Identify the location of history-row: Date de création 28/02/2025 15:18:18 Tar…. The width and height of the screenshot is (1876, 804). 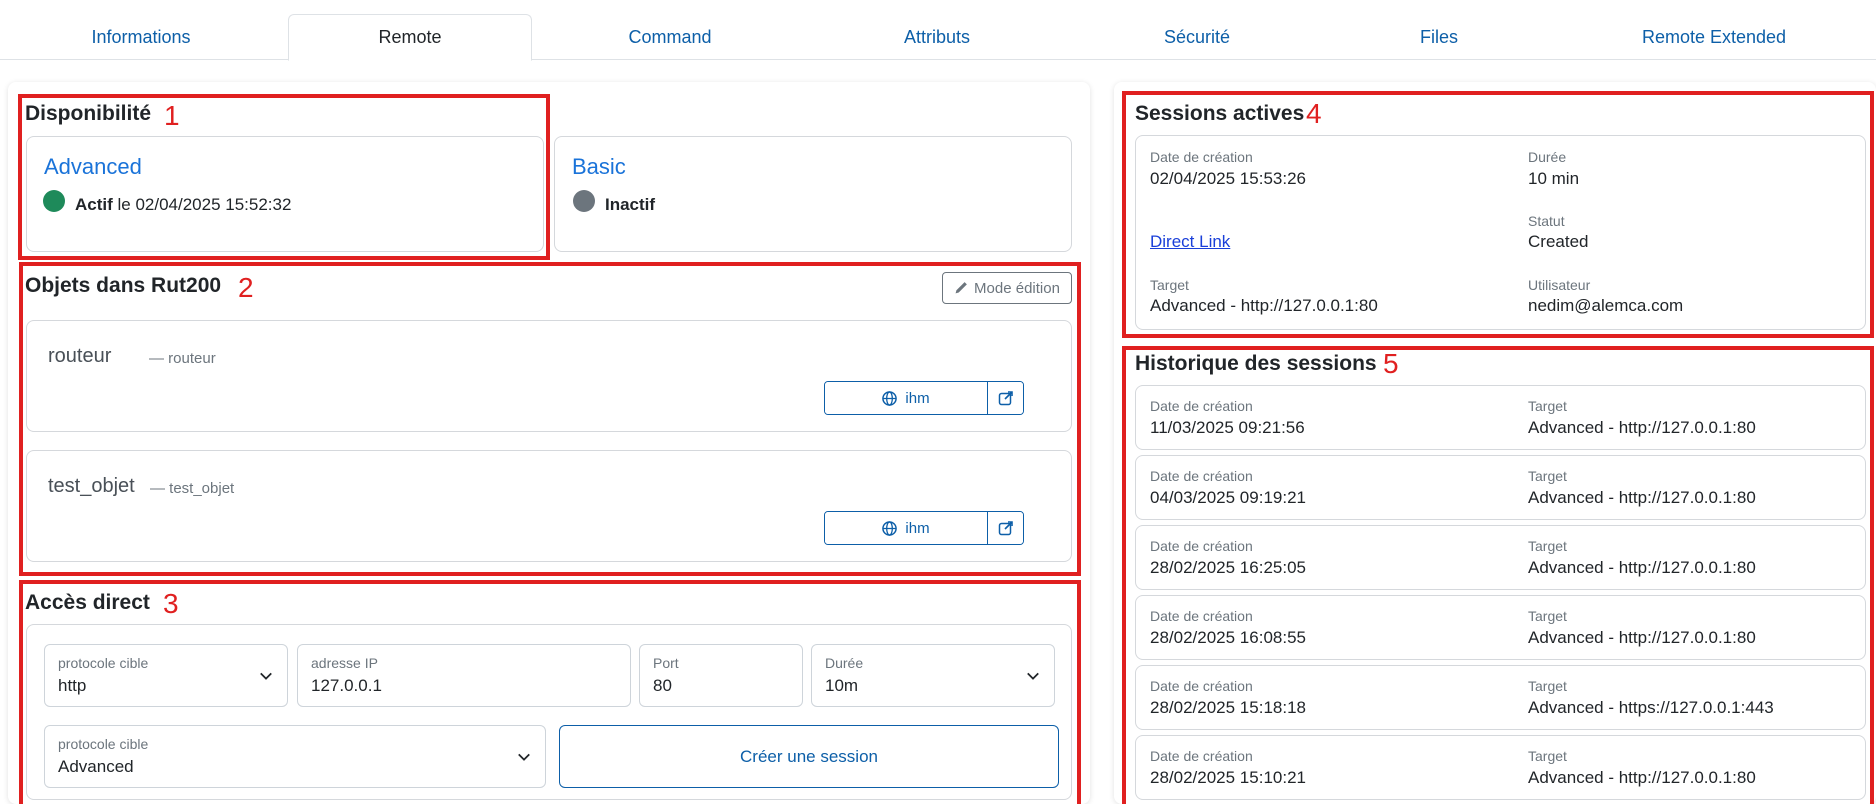
(1500, 697).